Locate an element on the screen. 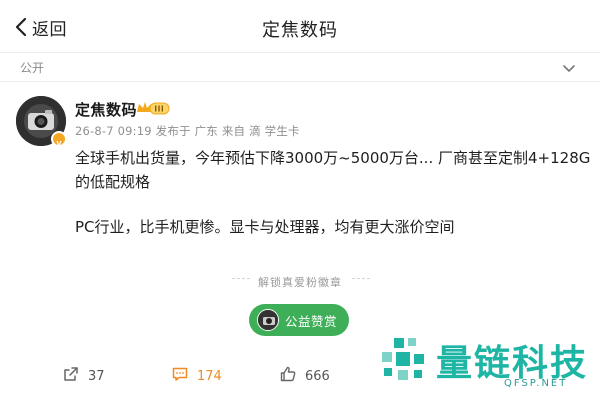 The image size is (600, 395). chevron-down-icon is located at coordinates (569, 68).